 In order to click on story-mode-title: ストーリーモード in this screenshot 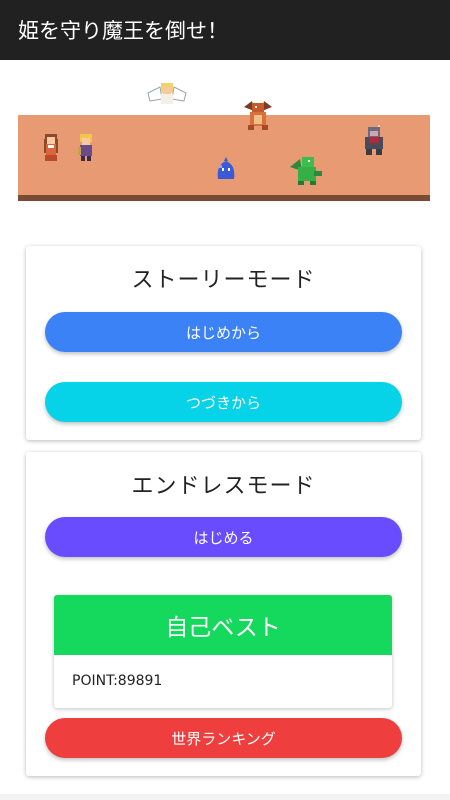, I will do `click(223, 280)`.